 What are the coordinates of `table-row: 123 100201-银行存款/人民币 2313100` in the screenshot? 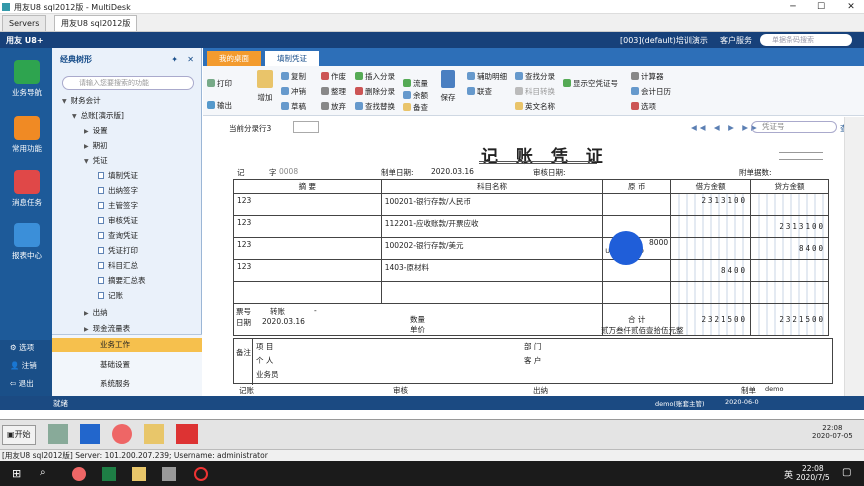 It's located at (531, 204).